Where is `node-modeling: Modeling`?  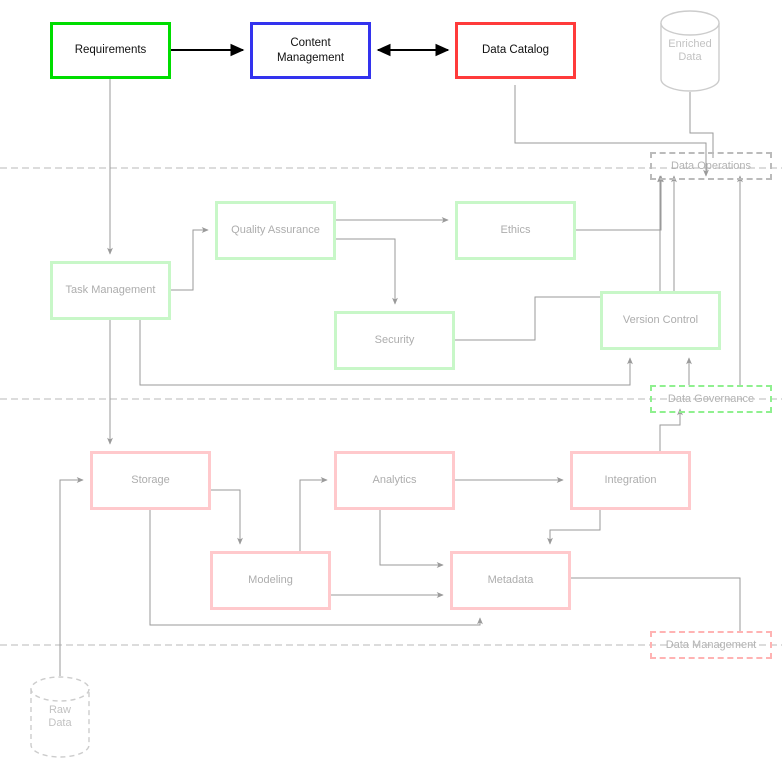 node-modeling: Modeling is located at coordinates (270, 580).